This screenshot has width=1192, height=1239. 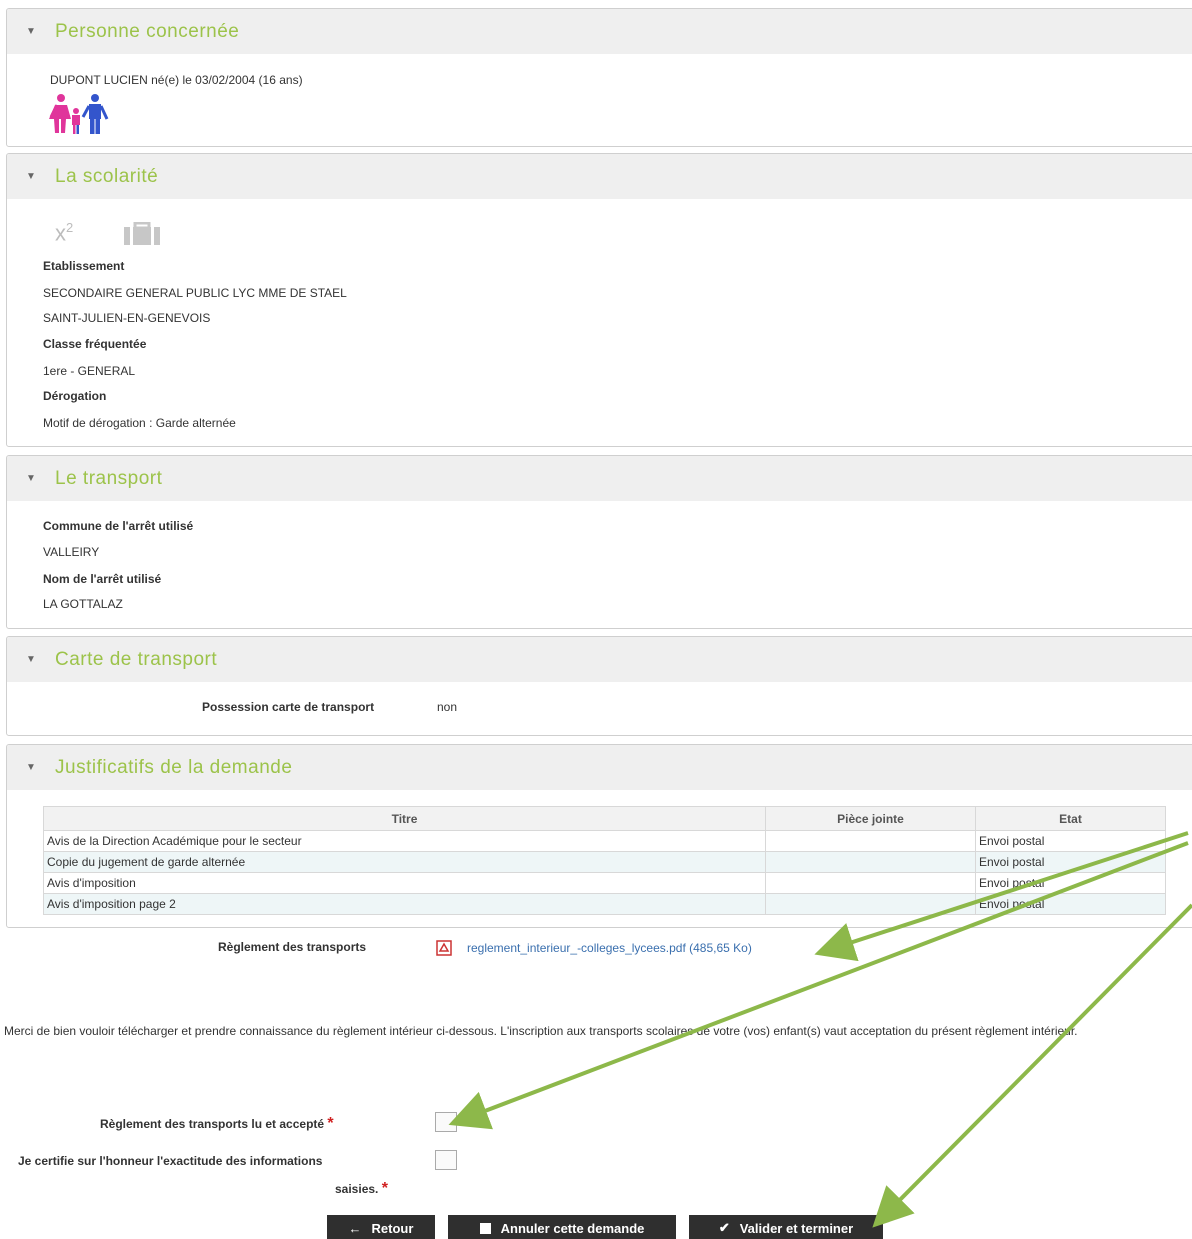 What do you see at coordinates (444, 948) in the screenshot?
I see `pdf-icon` at bounding box center [444, 948].